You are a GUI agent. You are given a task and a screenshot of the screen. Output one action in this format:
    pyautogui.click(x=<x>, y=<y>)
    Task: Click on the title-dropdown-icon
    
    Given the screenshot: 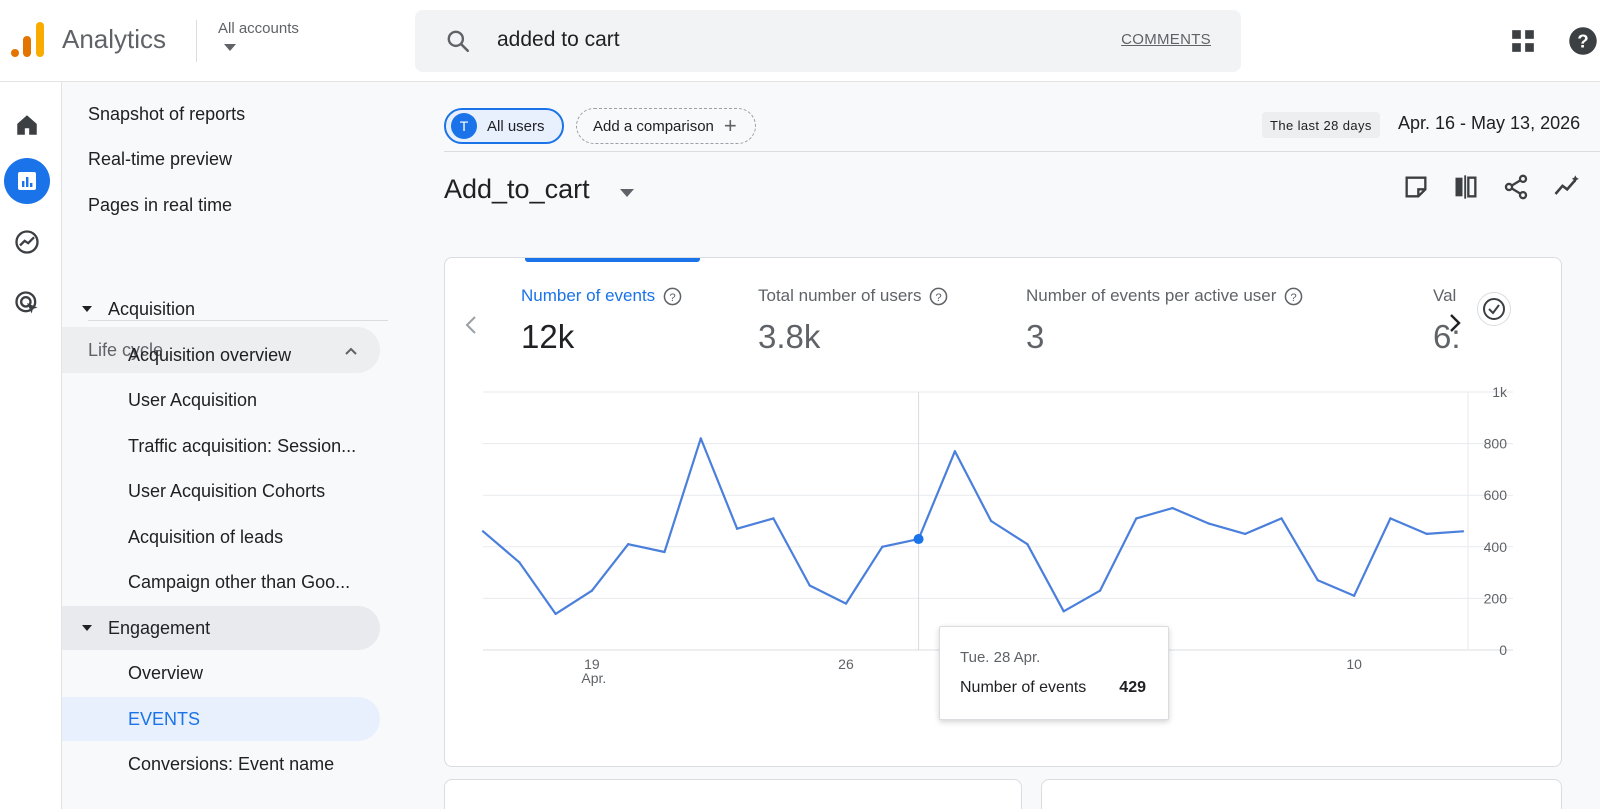 What is the action you would take?
    pyautogui.click(x=627, y=193)
    